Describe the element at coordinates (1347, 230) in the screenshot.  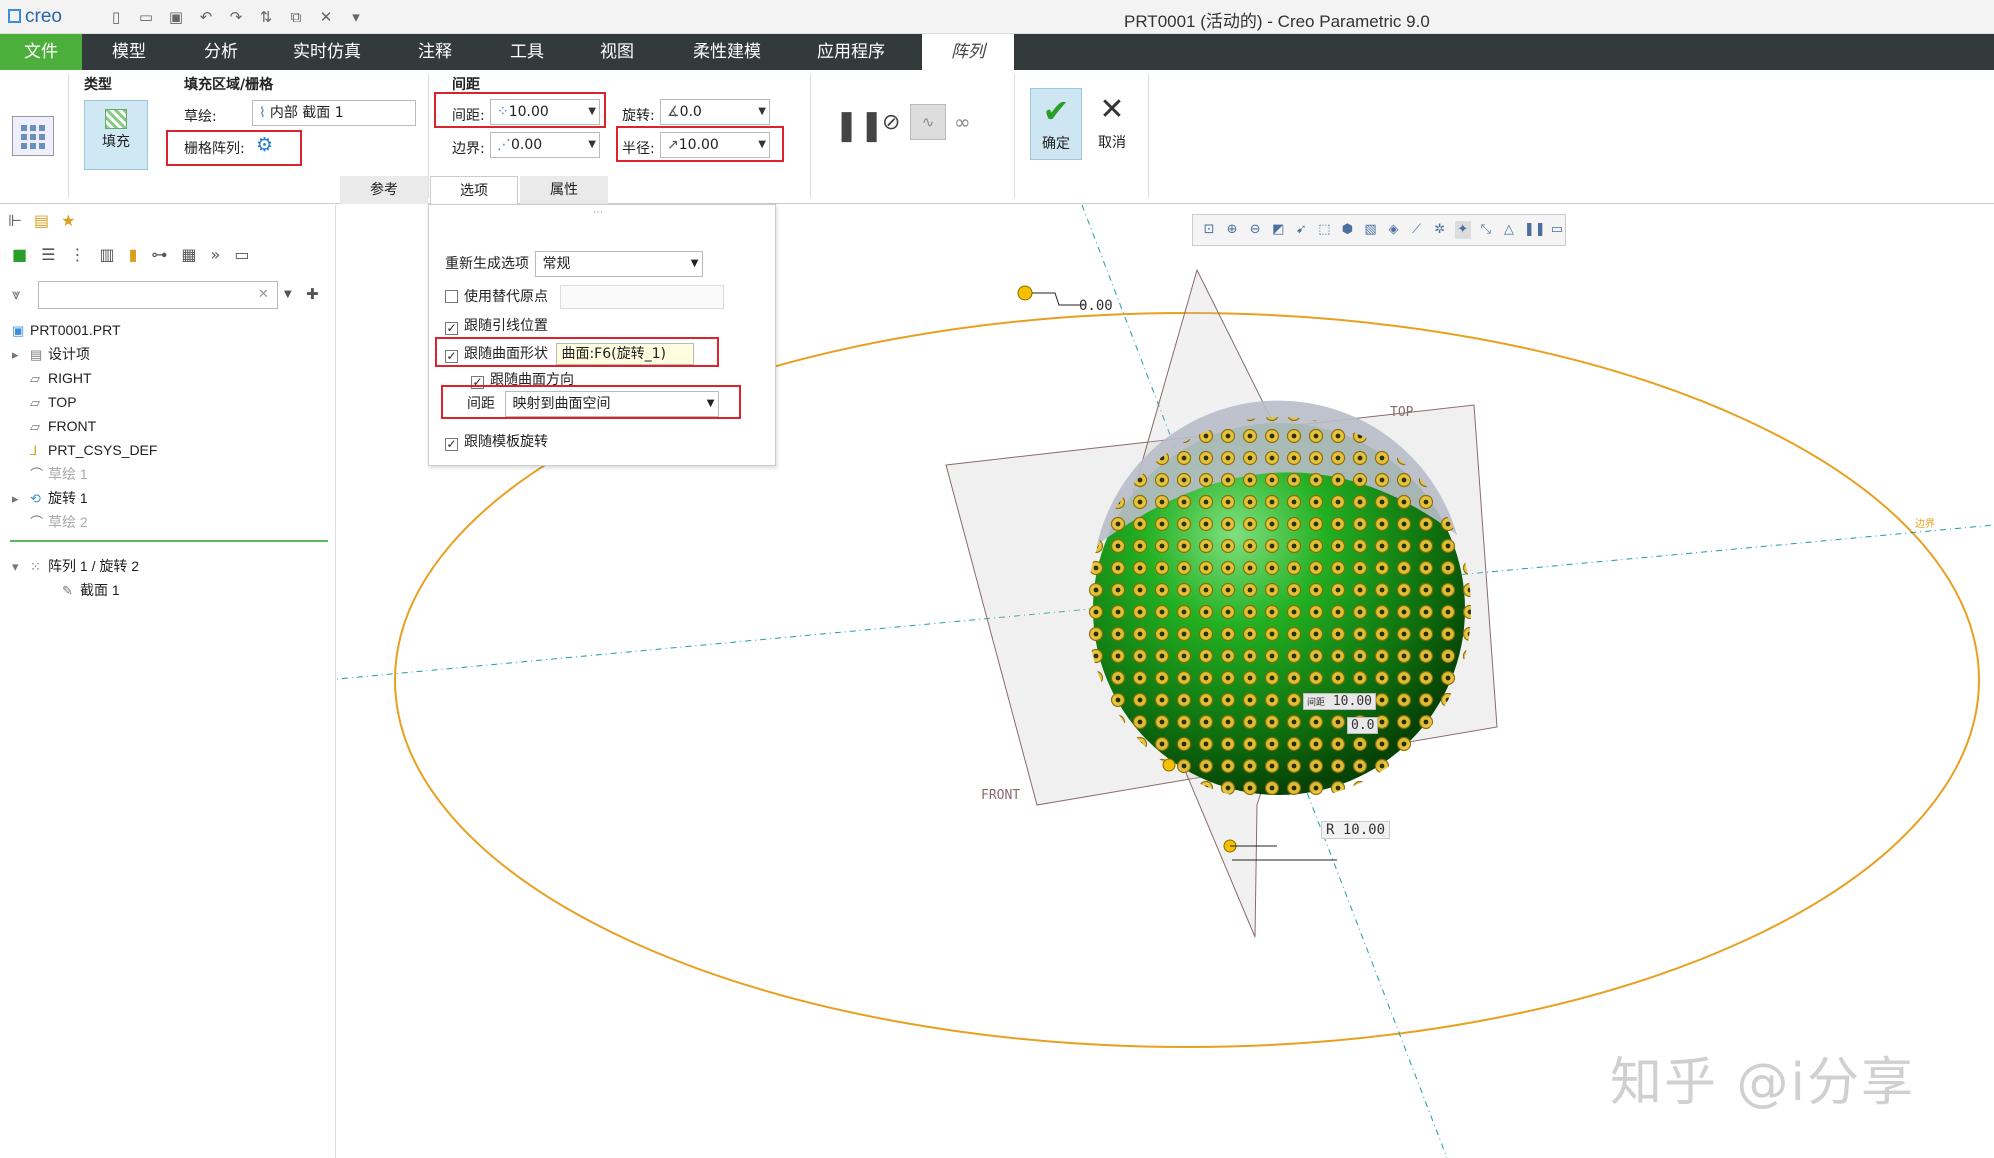
I see `display-style-icon: ⬢` at that location.